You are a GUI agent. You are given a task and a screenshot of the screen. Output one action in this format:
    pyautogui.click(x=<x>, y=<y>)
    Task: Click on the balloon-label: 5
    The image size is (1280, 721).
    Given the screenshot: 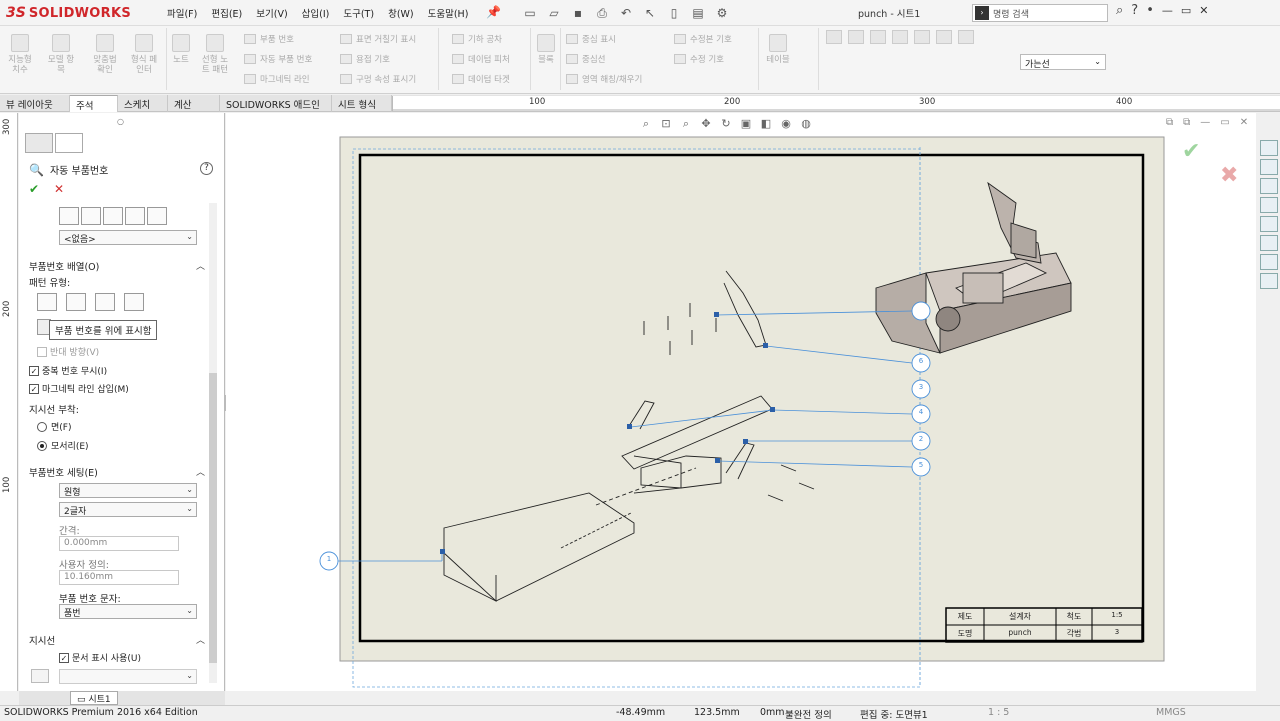 What is the action you would take?
    pyautogui.click(x=921, y=465)
    